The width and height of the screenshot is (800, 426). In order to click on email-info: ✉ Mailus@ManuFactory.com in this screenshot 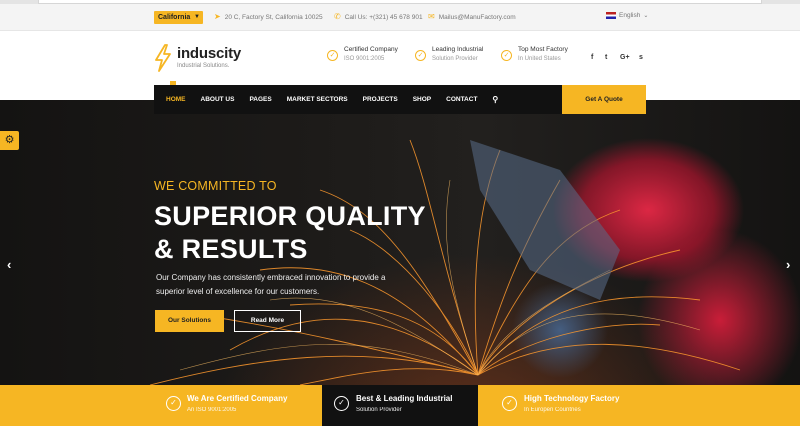, I will do `click(472, 17)`.